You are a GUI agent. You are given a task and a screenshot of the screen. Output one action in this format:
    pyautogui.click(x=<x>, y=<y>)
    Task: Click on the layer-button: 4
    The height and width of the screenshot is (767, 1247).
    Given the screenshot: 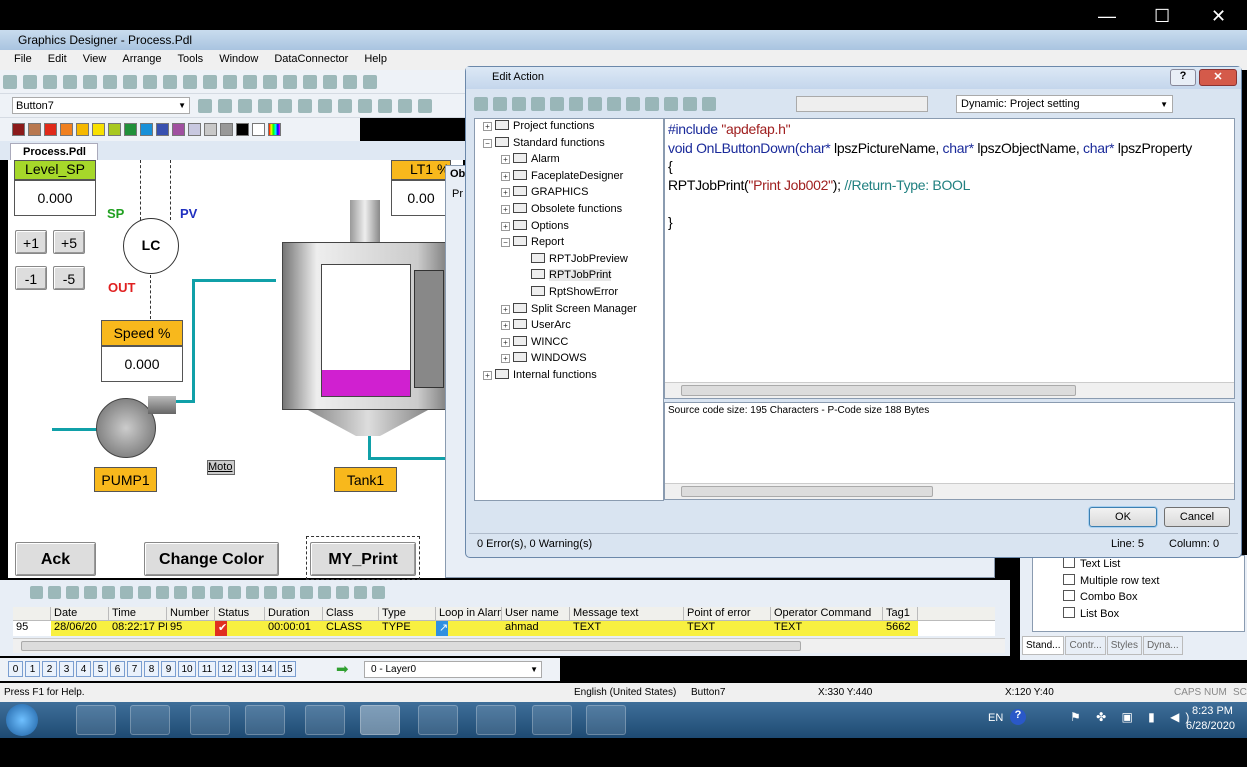 What is the action you would take?
    pyautogui.click(x=83, y=669)
    